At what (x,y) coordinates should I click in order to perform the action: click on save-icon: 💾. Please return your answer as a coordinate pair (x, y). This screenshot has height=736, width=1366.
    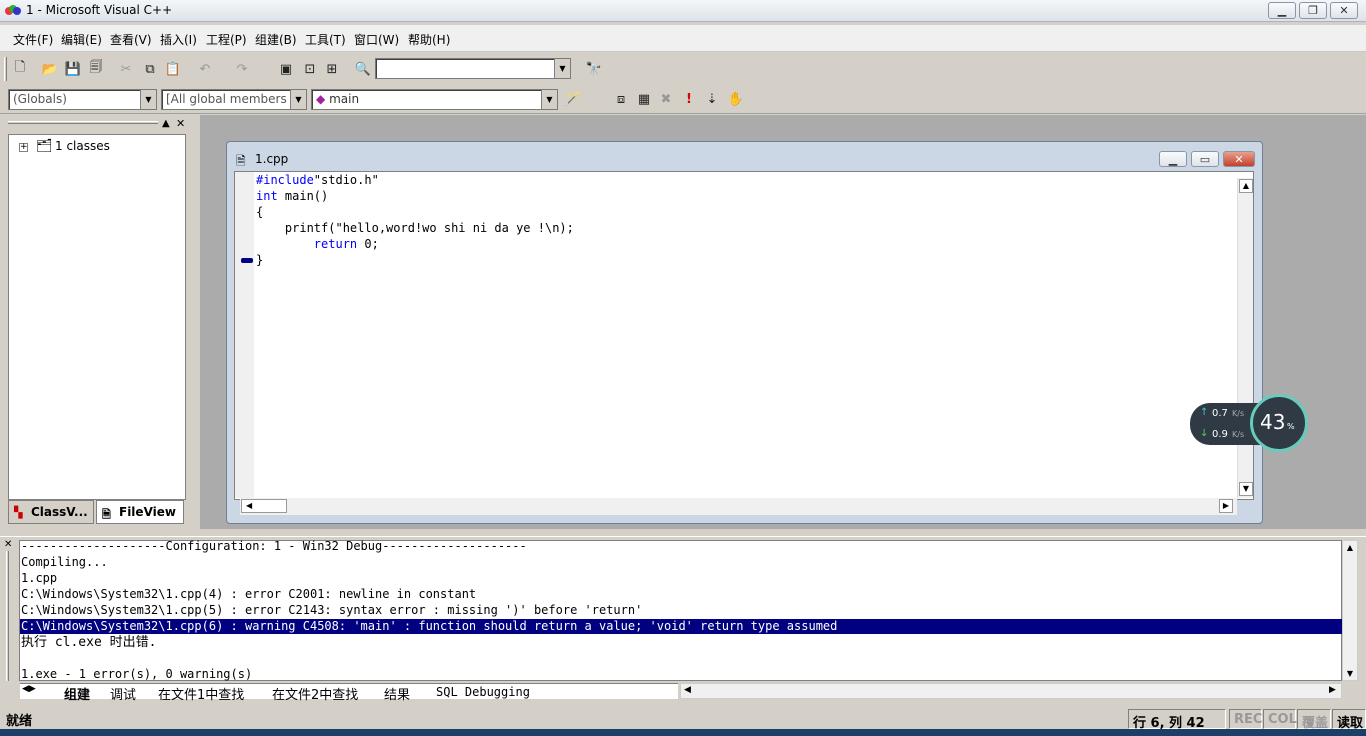
    Looking at the image, I should click on (73, 69).